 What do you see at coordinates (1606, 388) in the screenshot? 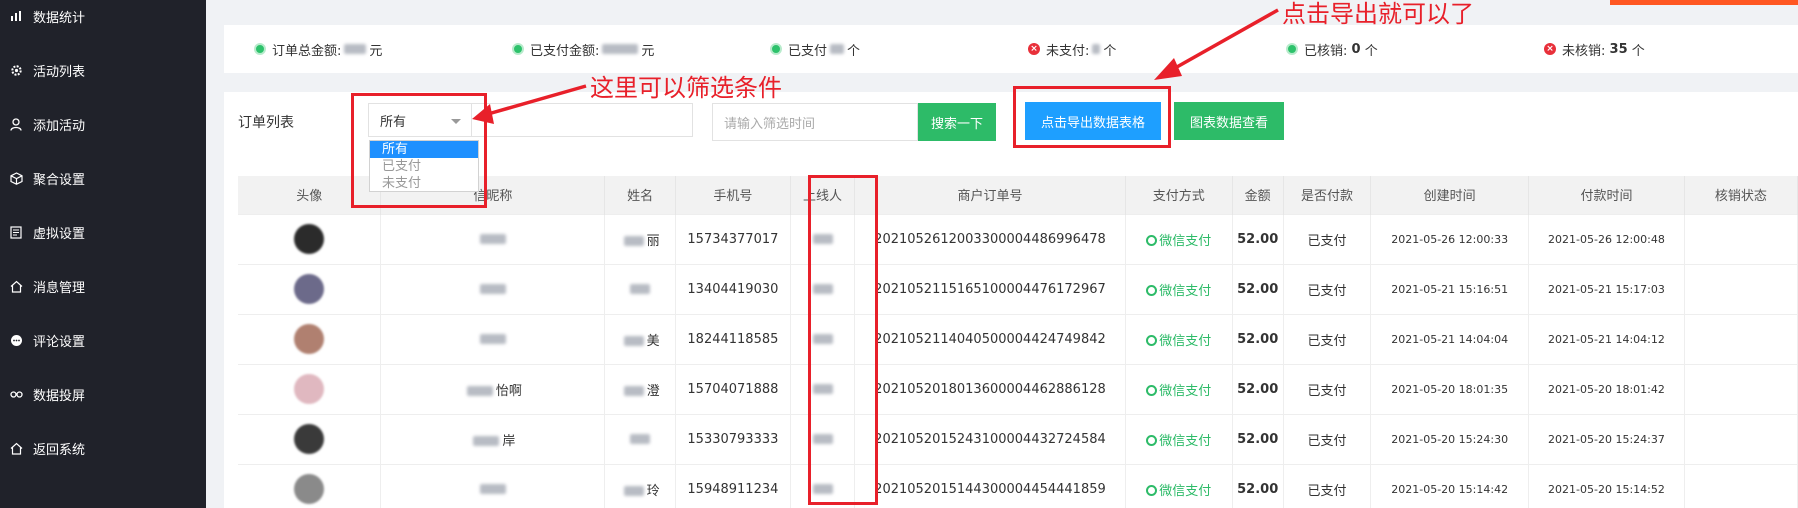
I see `paid-time-cell: 2021-05-20 18:01:42` at bounding box center [1606, 388].